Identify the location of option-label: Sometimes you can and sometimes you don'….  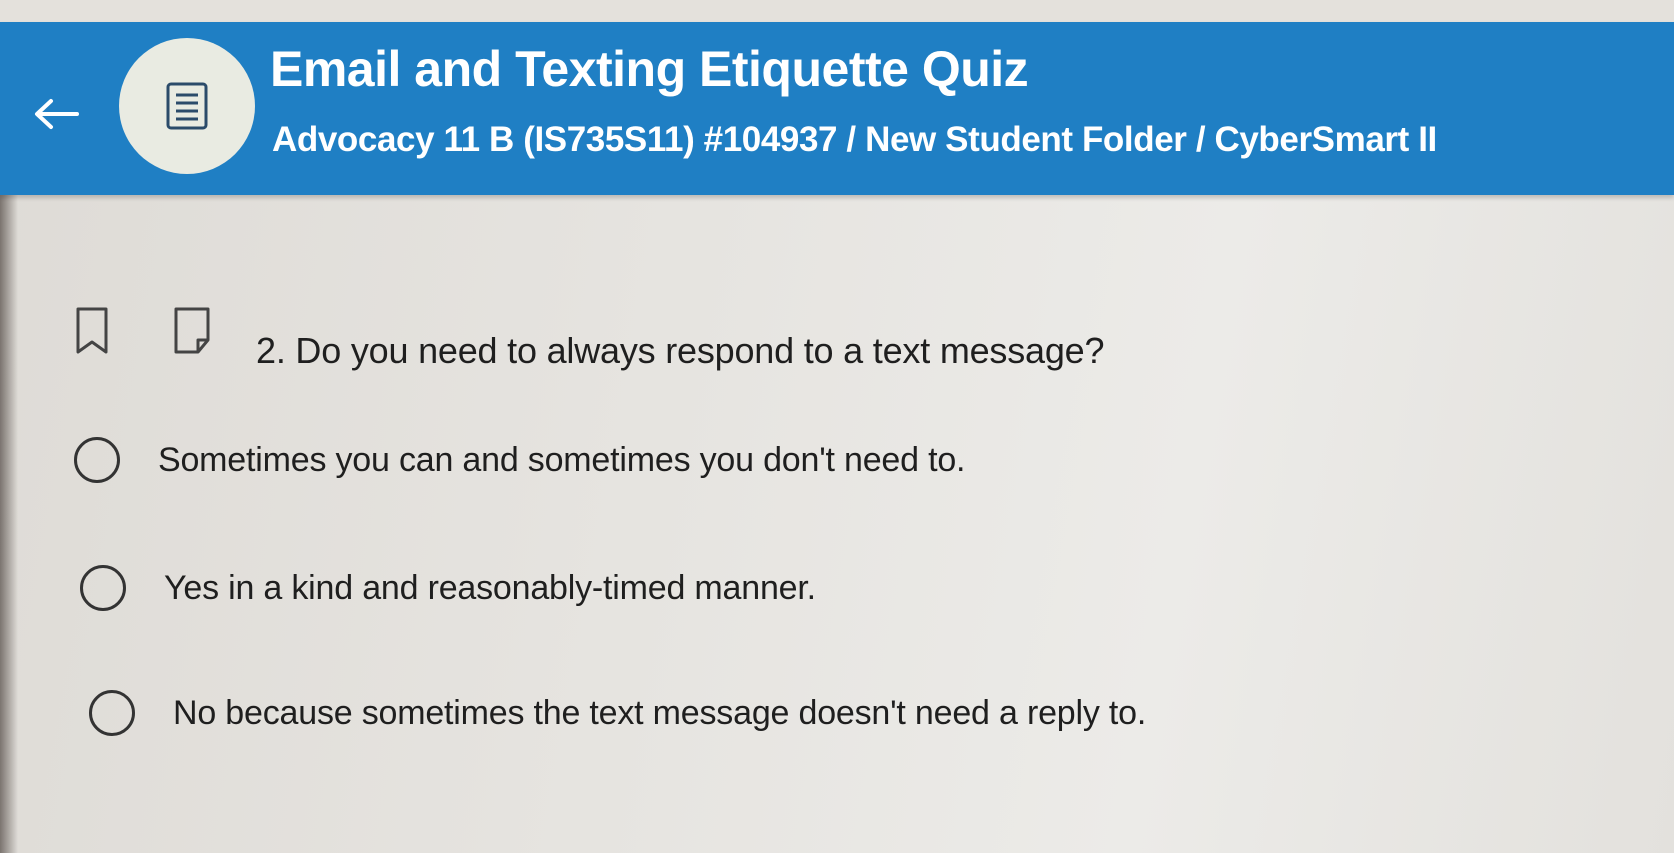
(562, 459).